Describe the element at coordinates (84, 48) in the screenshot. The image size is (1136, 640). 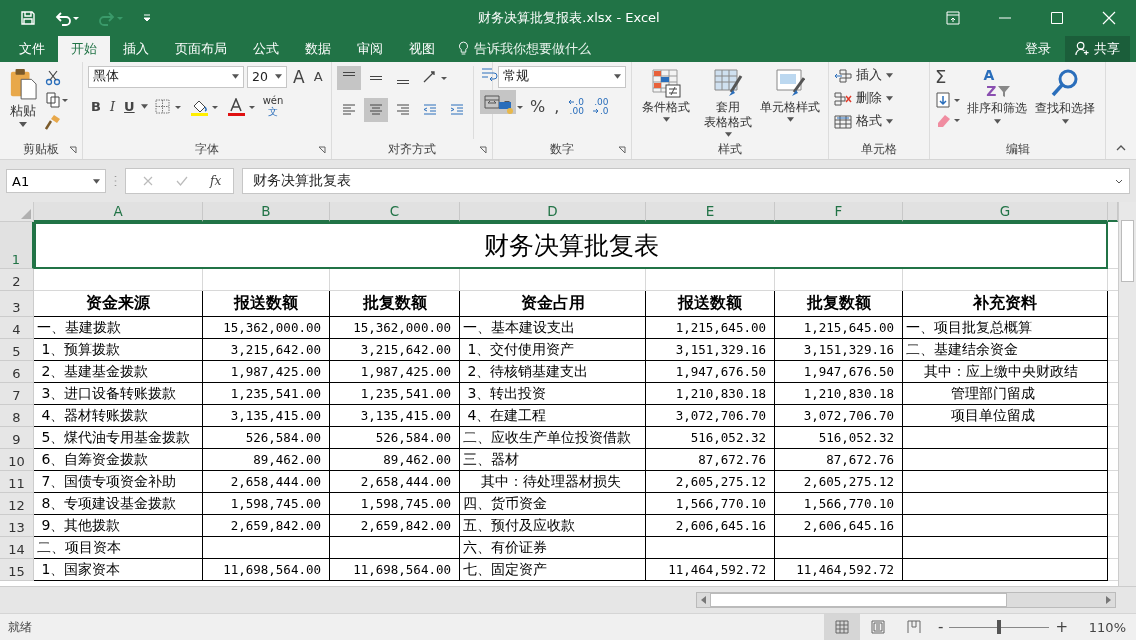
I see `ribbon-tab: 开始` at that location.